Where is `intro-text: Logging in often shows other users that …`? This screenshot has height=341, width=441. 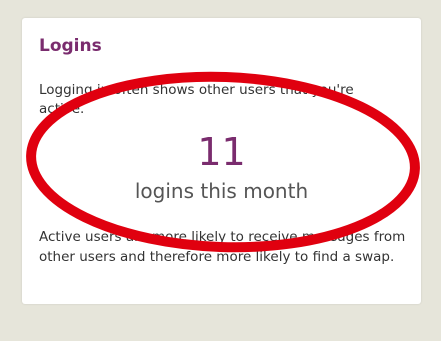
intro-text: Logging in often shows other users that … is located at coordinates (196, 99).